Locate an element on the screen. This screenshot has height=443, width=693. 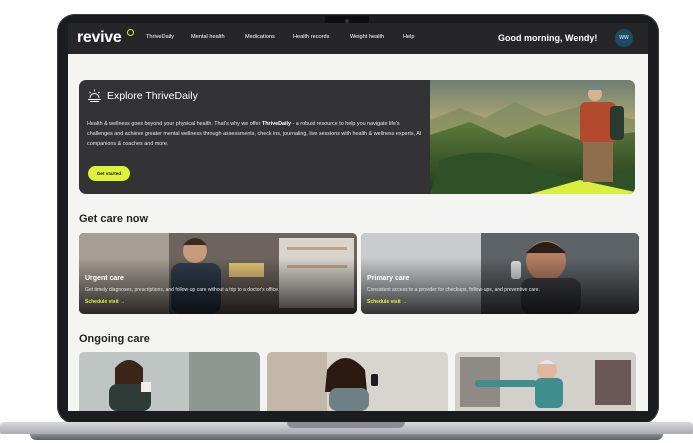
nav-weight-health: Weight health is located at coordinates (367, 37).